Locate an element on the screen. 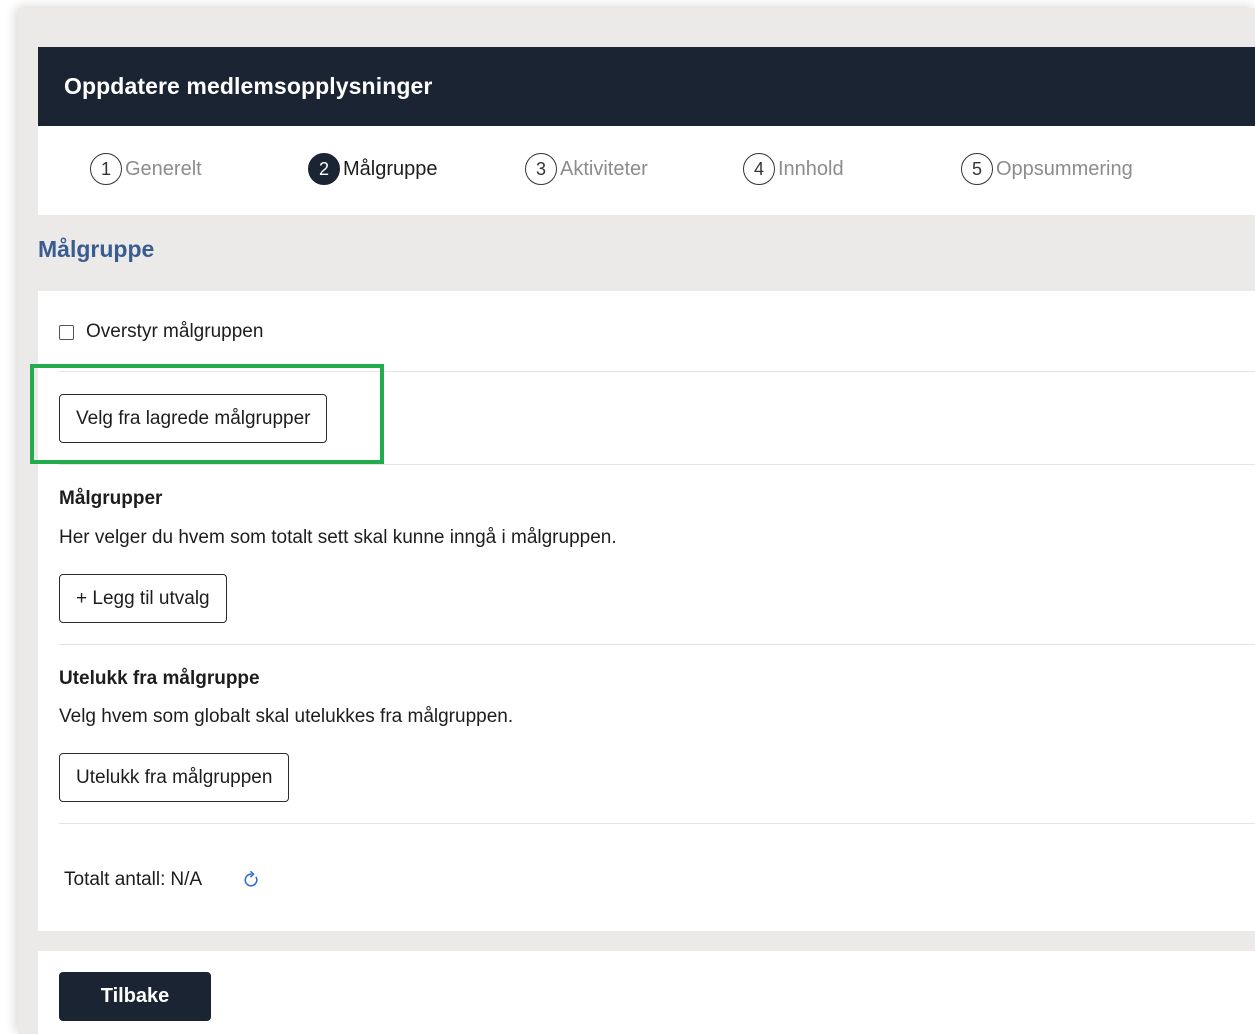 The width and height of the screenshot is (1255, 1034). override-label: Overstyr målgruppen is located at coordinates (174, 332).